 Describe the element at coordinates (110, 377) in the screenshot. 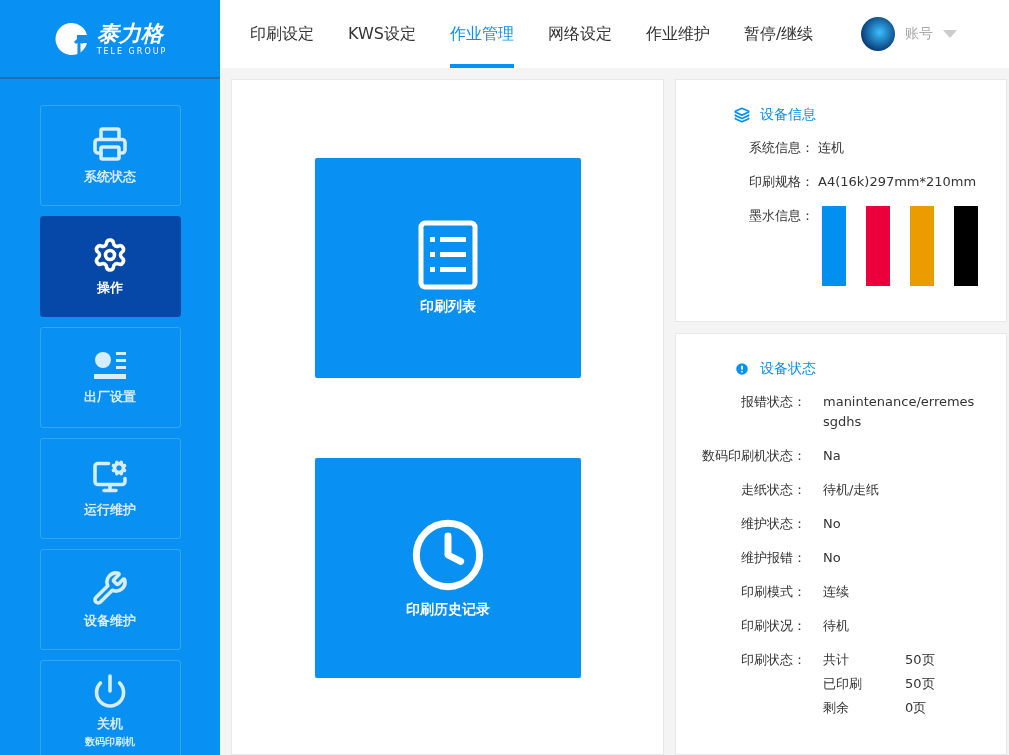

I see `sidebar-item: 出厂设置` at that location.